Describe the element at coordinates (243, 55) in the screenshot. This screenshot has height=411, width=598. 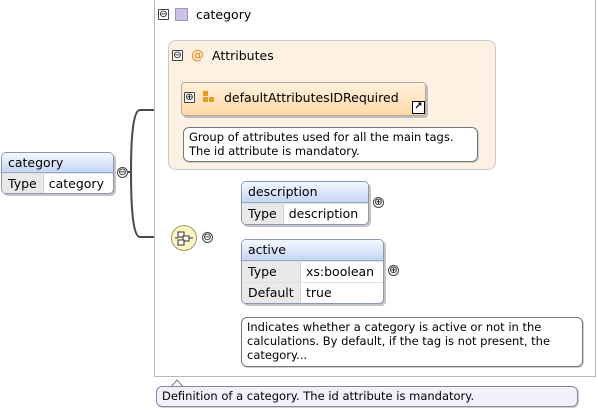
I see `attributes-title: Attributes` at that location.